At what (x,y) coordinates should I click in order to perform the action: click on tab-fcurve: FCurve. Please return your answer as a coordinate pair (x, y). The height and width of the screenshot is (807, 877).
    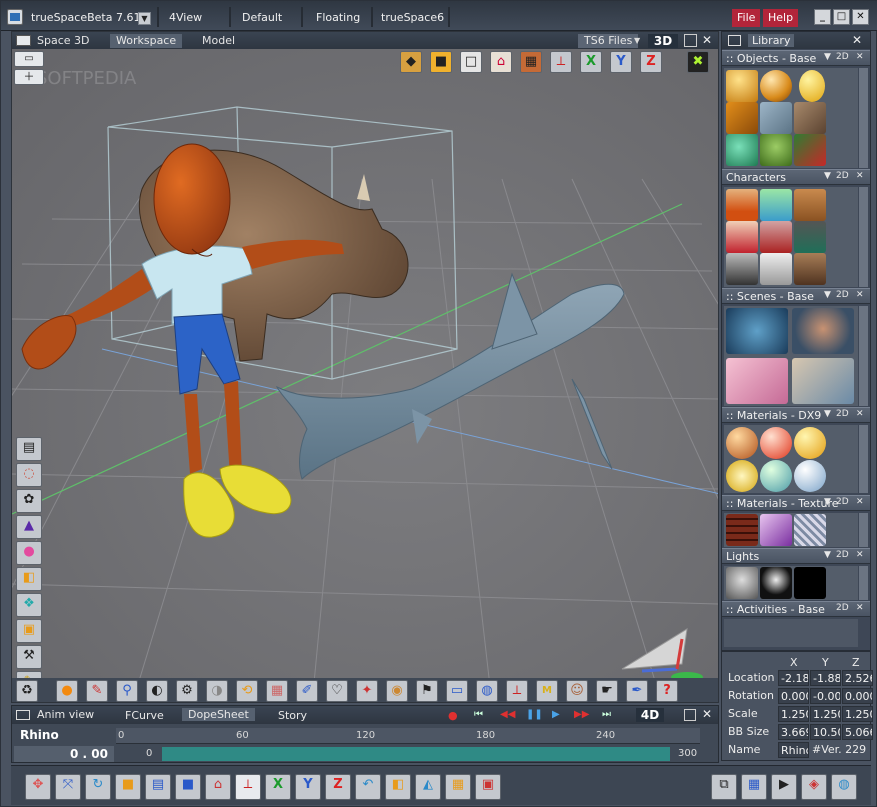
    Looking at the image, I should click on (144, 715).